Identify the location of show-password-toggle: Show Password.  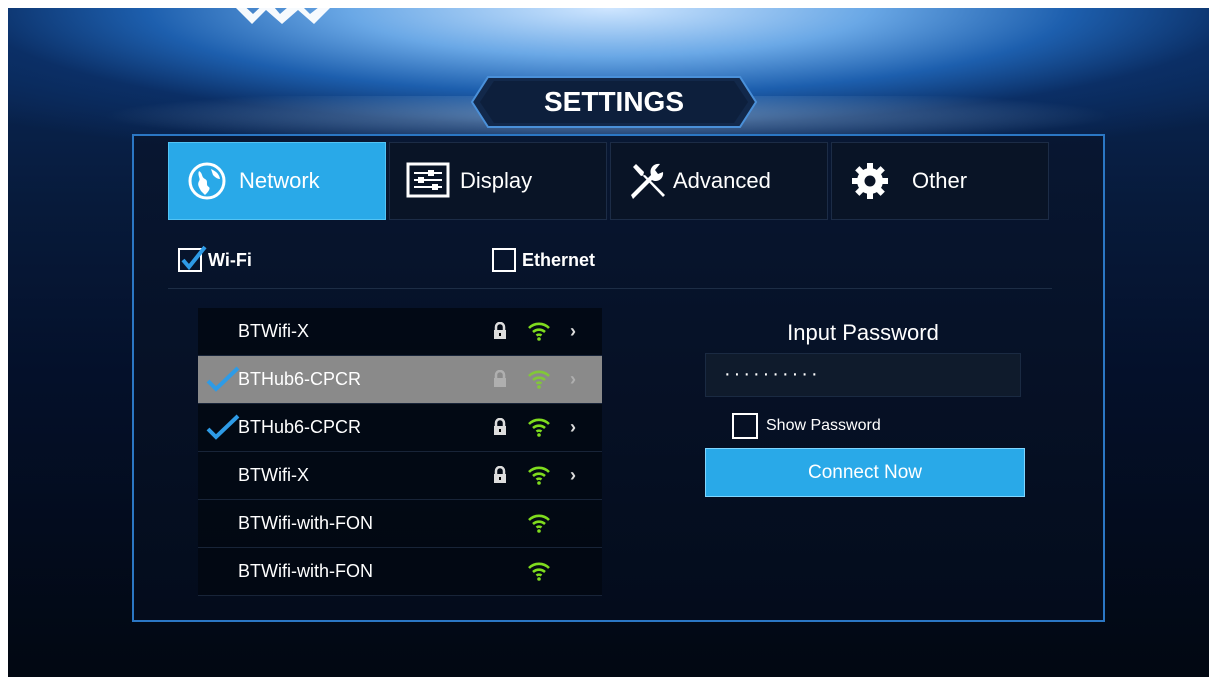
(806, 426).